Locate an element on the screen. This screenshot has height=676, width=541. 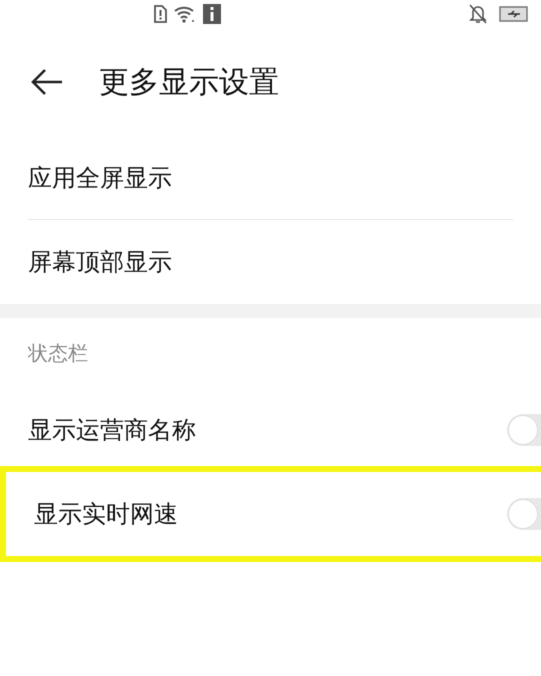
setting-item: 应用全屏显示 is located at coordinates (100, 178).